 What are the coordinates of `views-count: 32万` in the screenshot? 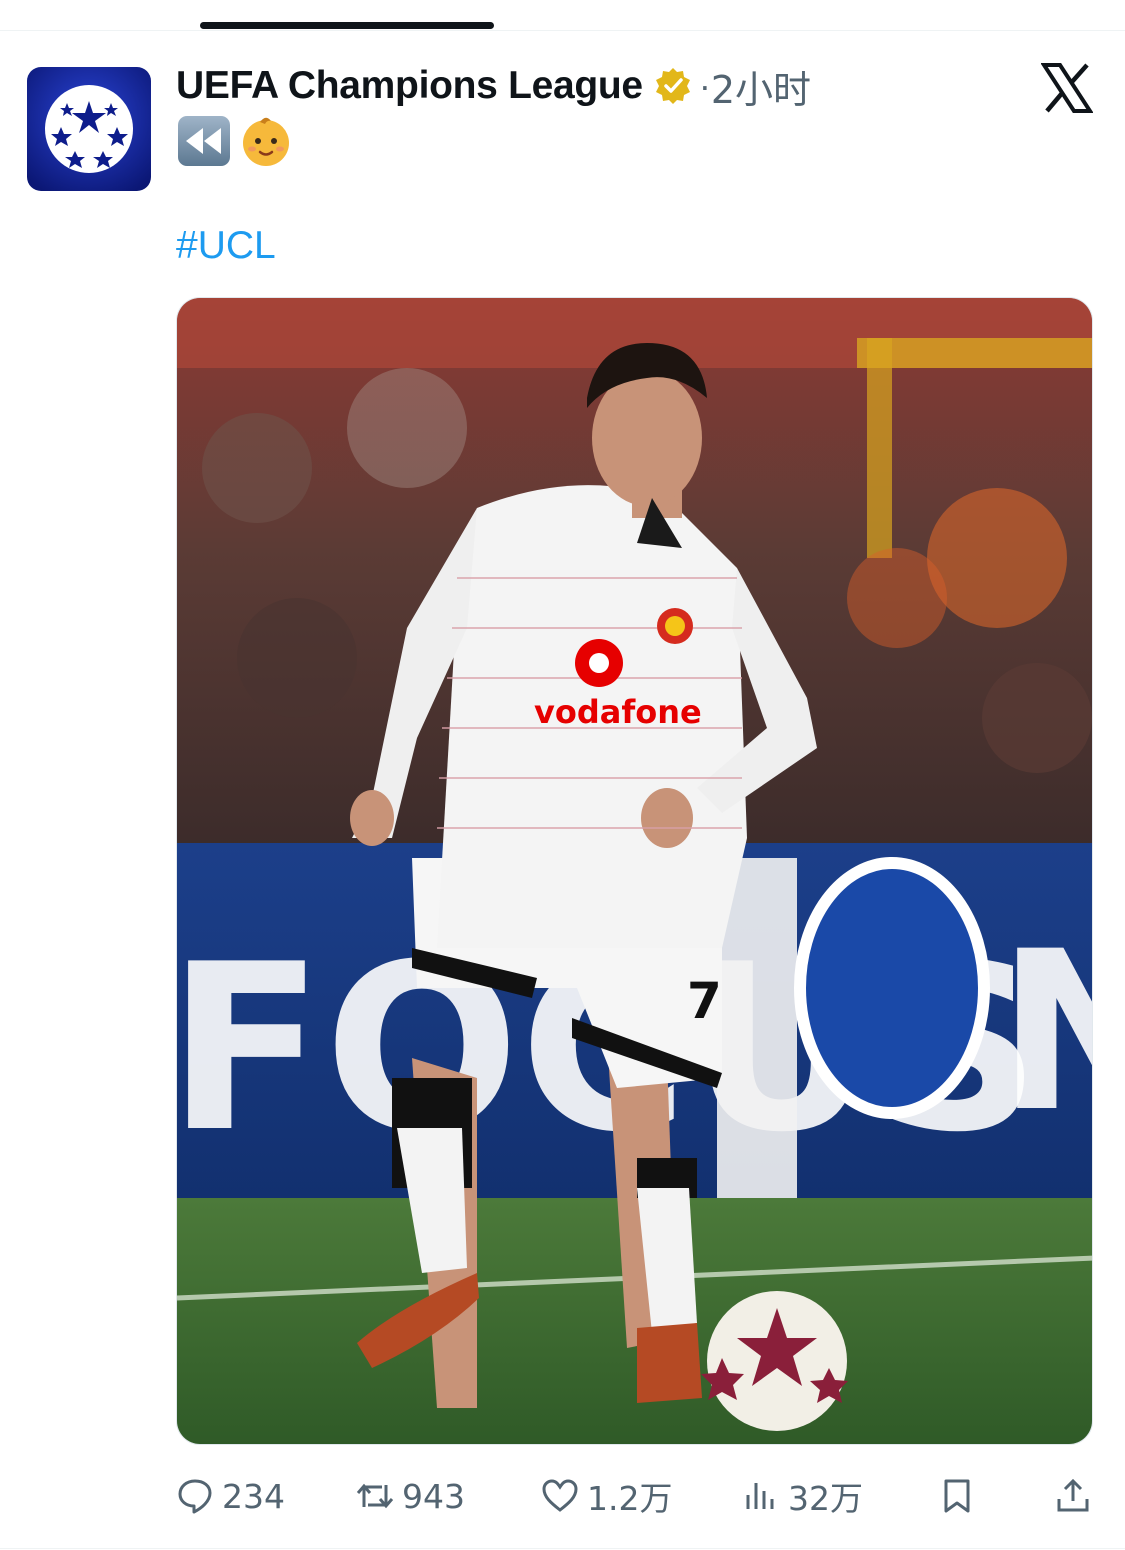 It's located at (825, 1498).